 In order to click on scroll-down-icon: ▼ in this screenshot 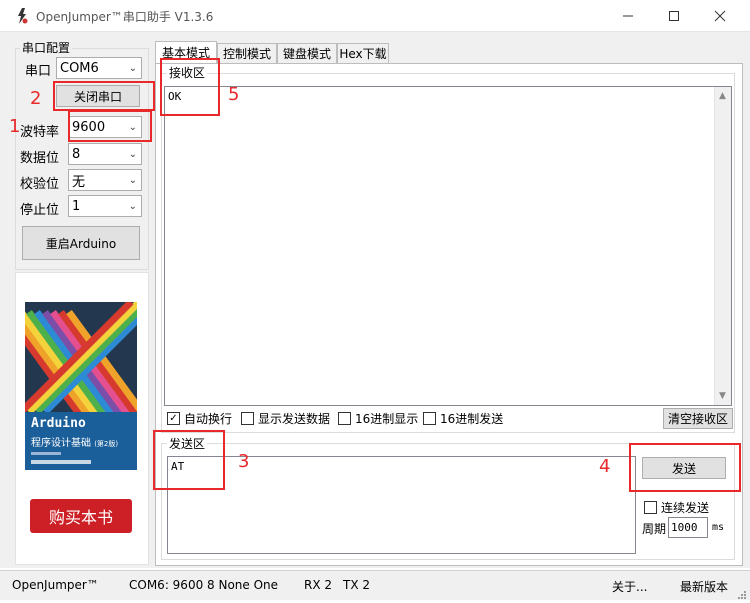, I will do `click(722, 396)`.